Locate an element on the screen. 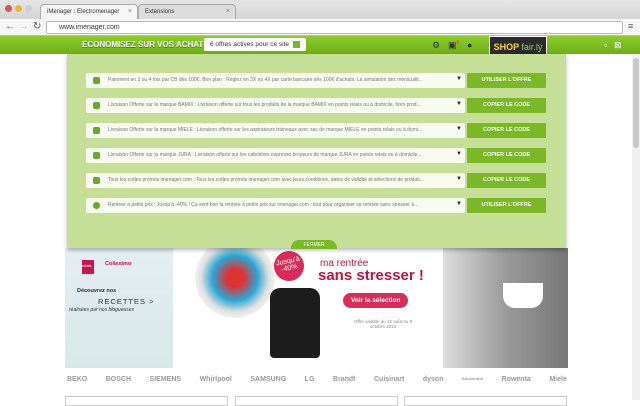  tab-bar: iMenager : Electromenager × Extensions × is located at coordinates (320, 9).